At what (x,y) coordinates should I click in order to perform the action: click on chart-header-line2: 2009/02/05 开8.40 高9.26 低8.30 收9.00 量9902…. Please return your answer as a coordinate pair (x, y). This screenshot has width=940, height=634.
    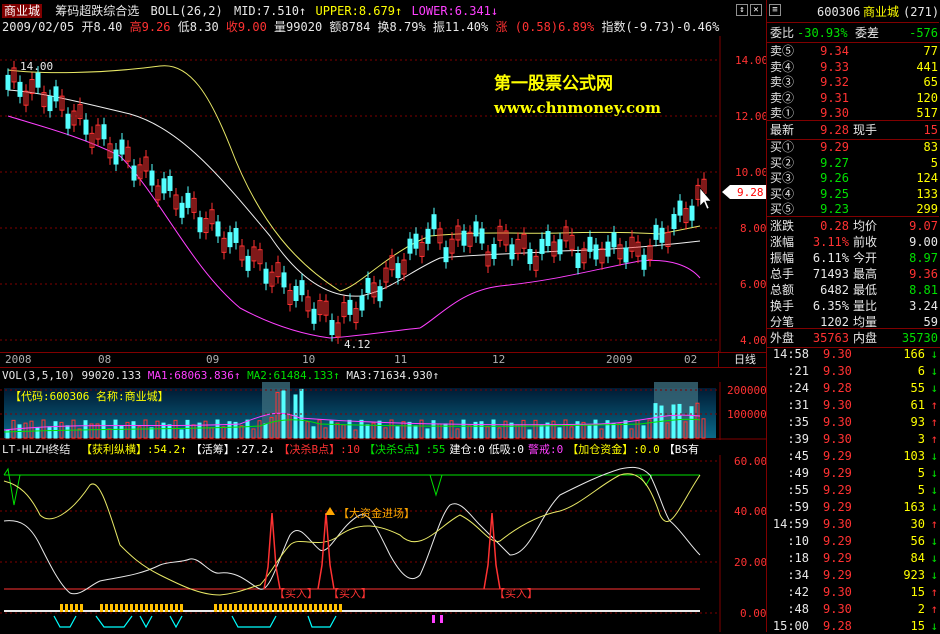
    Looking at the image, I should click on (360, 27).